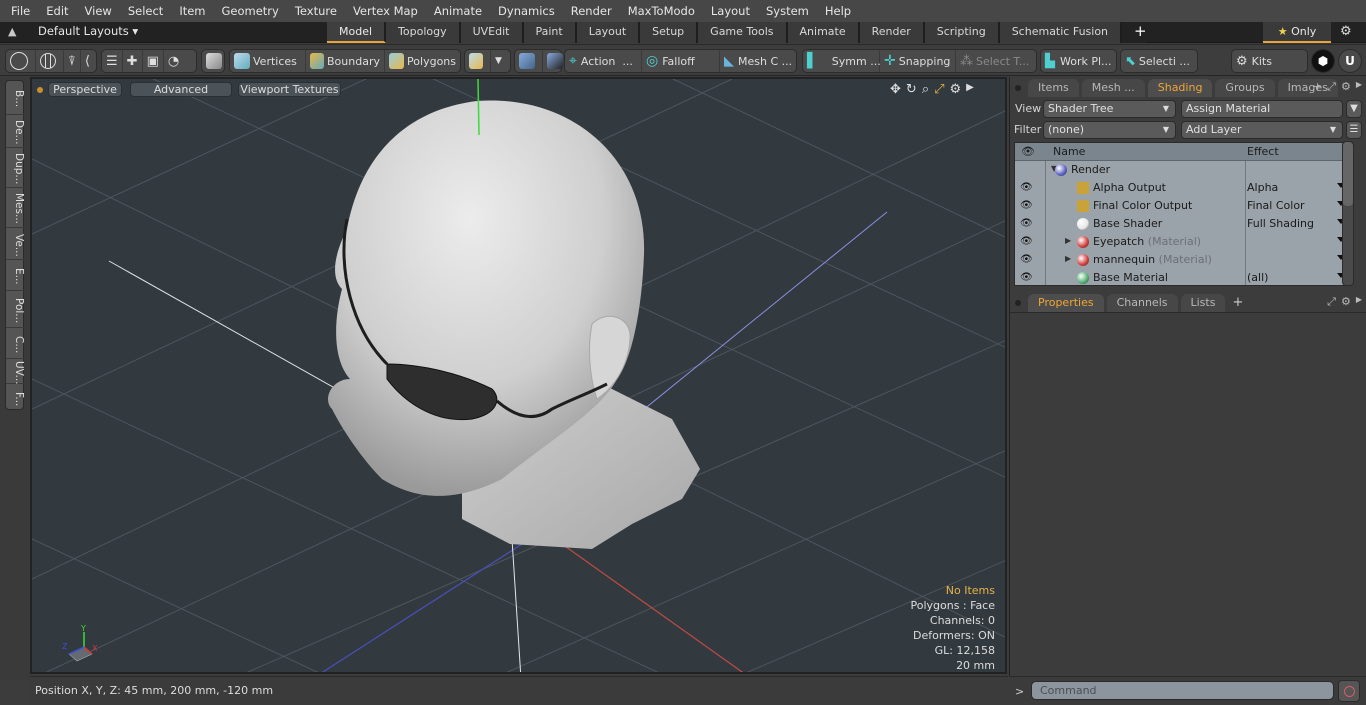 The image size is (1366, 705). Describe the element at coordinates (1297, 32) in the screenshot. I see `only-toggle: ★ Only` at that location.